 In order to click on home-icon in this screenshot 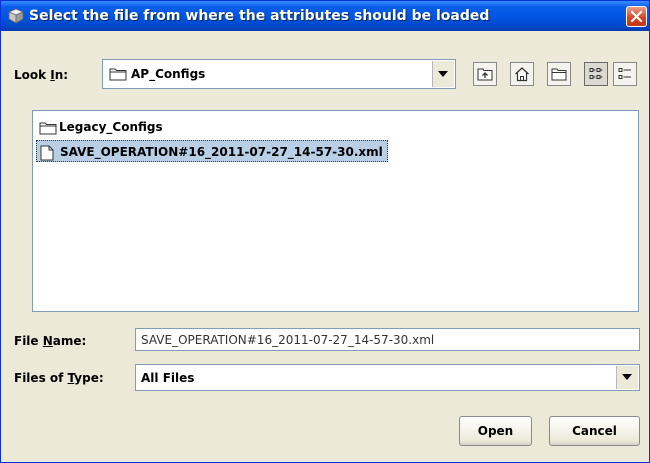, I will do `click(522, 74)`.